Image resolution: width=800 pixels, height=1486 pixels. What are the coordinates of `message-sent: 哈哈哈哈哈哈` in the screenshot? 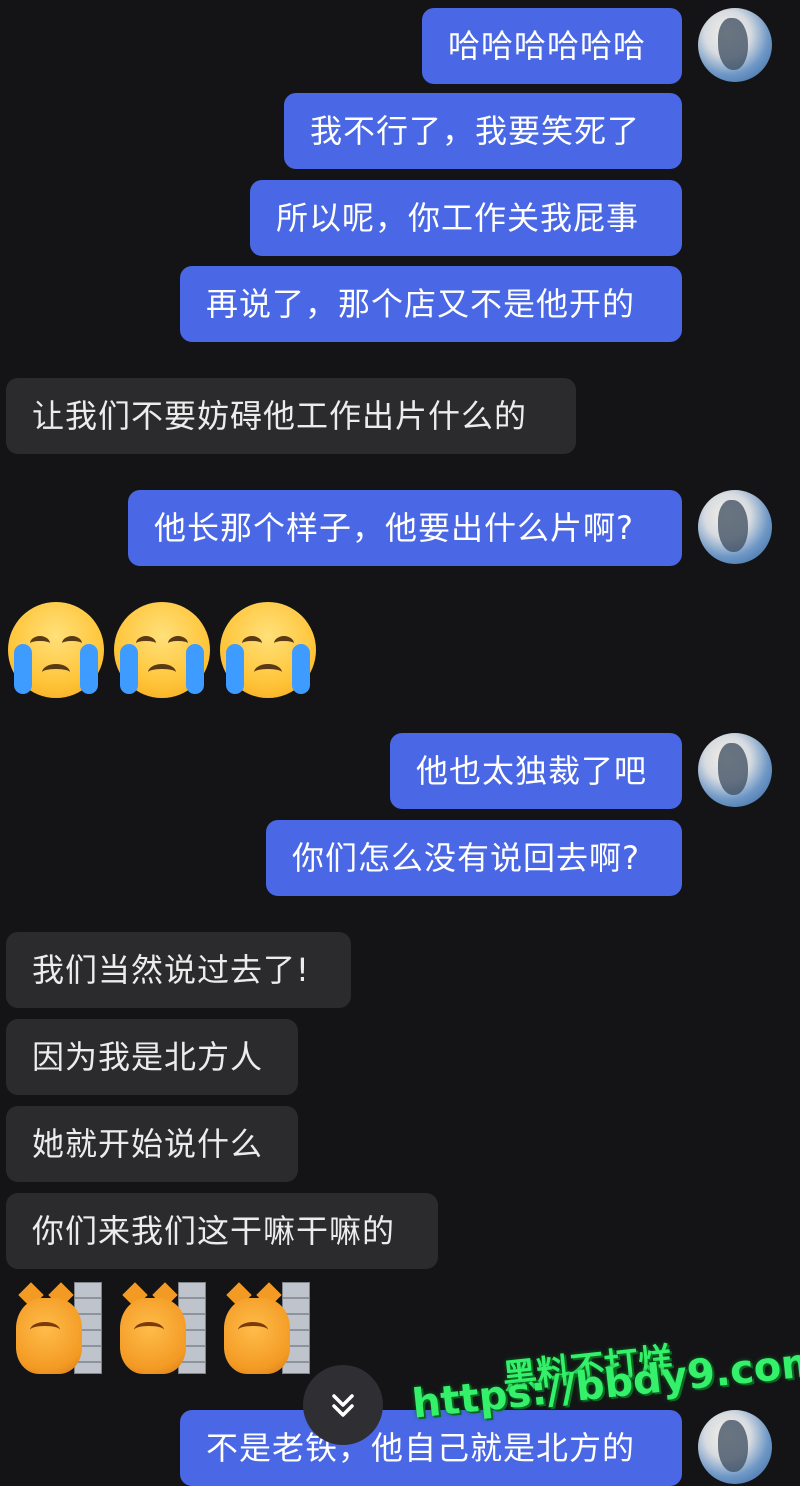 It's located at (552, 46).